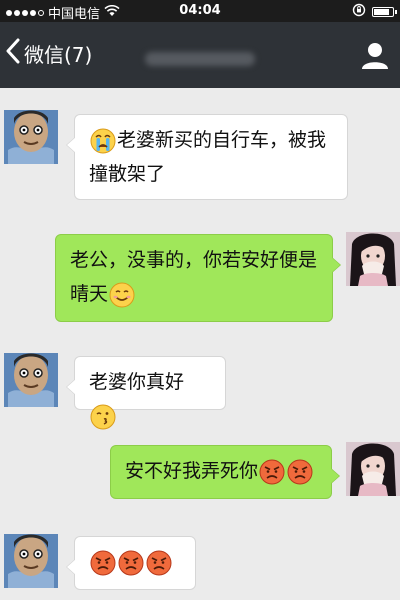 This screenshot has width=400, height=600. What do you see at coordinates (375, 55) in the screenshot?
I see `chat-profile-button` at bounding box center [375, 55].